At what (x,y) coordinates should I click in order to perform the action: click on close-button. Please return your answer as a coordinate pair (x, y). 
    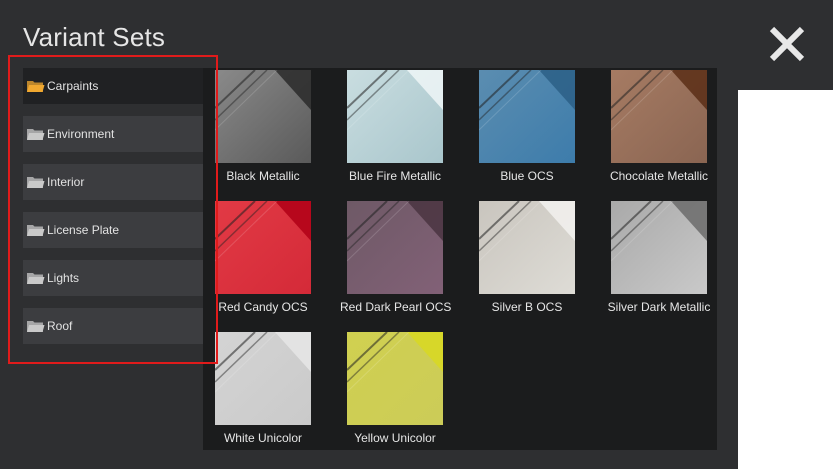
    Looking at the image, I should click on (787, 44).